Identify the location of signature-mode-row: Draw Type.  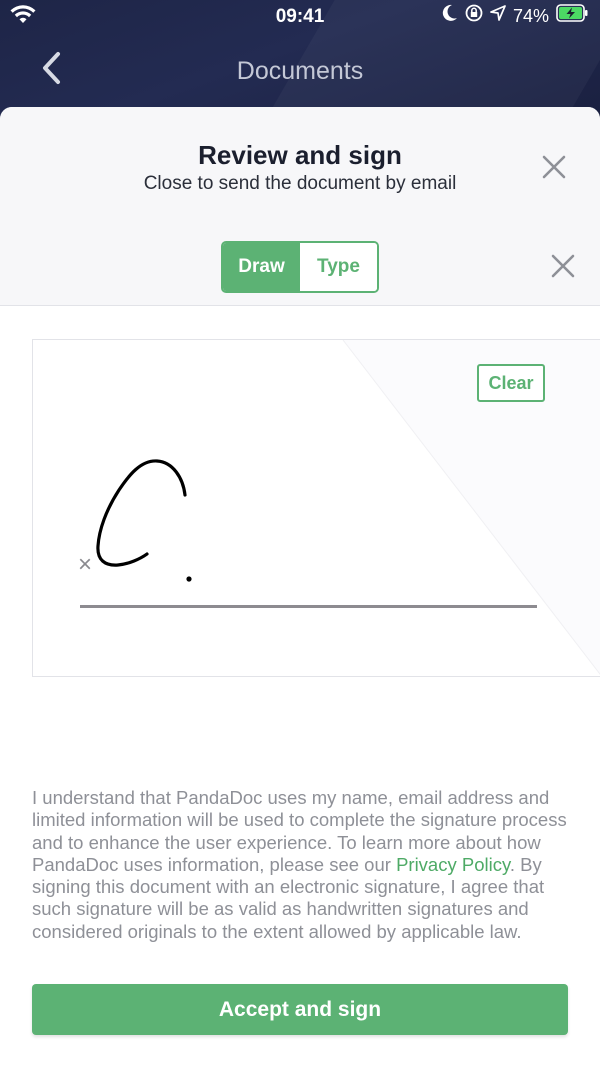
(300, 264).